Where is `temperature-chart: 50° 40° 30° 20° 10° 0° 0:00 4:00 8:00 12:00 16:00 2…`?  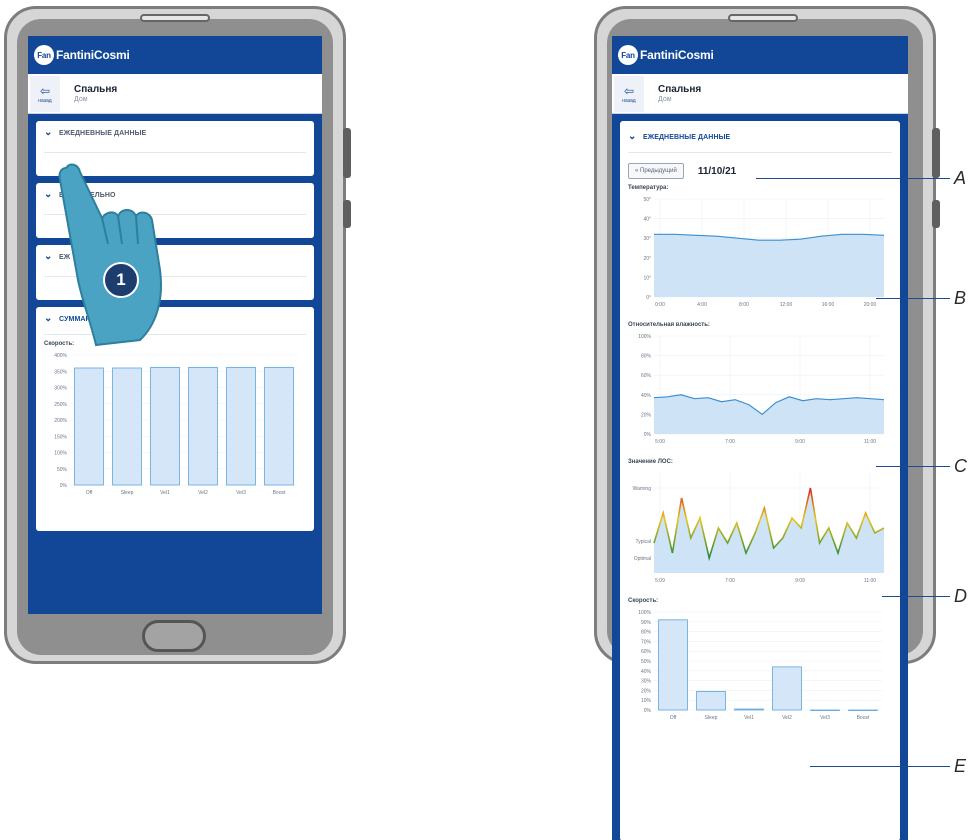 temperature-chart: 50° 40° 30° 20° 10° 0° 0:00 4:00 8:00 12:00 16:00 2… is located at coordinates (764, 252).